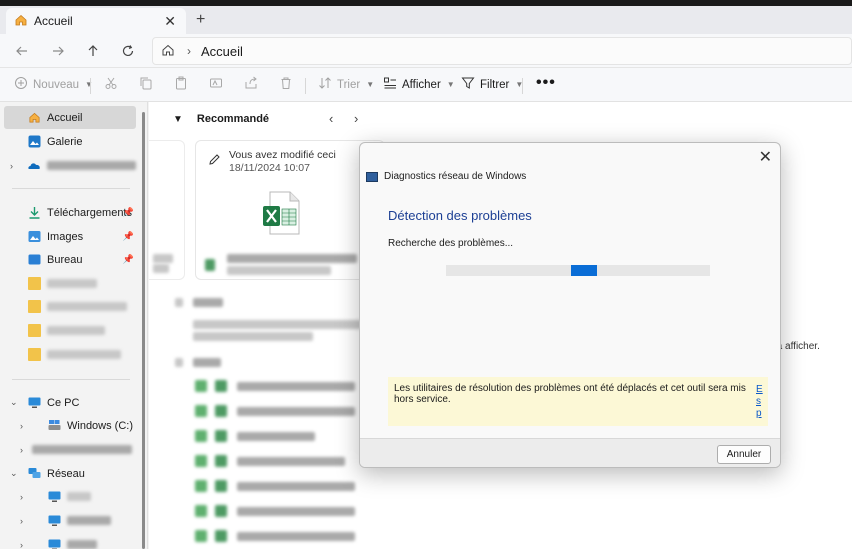 Image resolution: width=852 pixels, height=549 pixels. I want to click on arrow-right-icon, so click(58, 51).